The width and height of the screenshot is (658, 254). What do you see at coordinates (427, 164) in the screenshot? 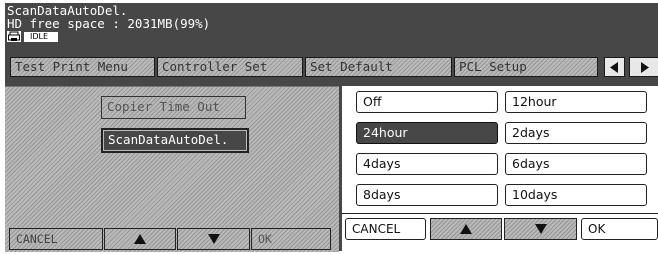
I see `option-4days: 4days` at bounding box center [427, 164].